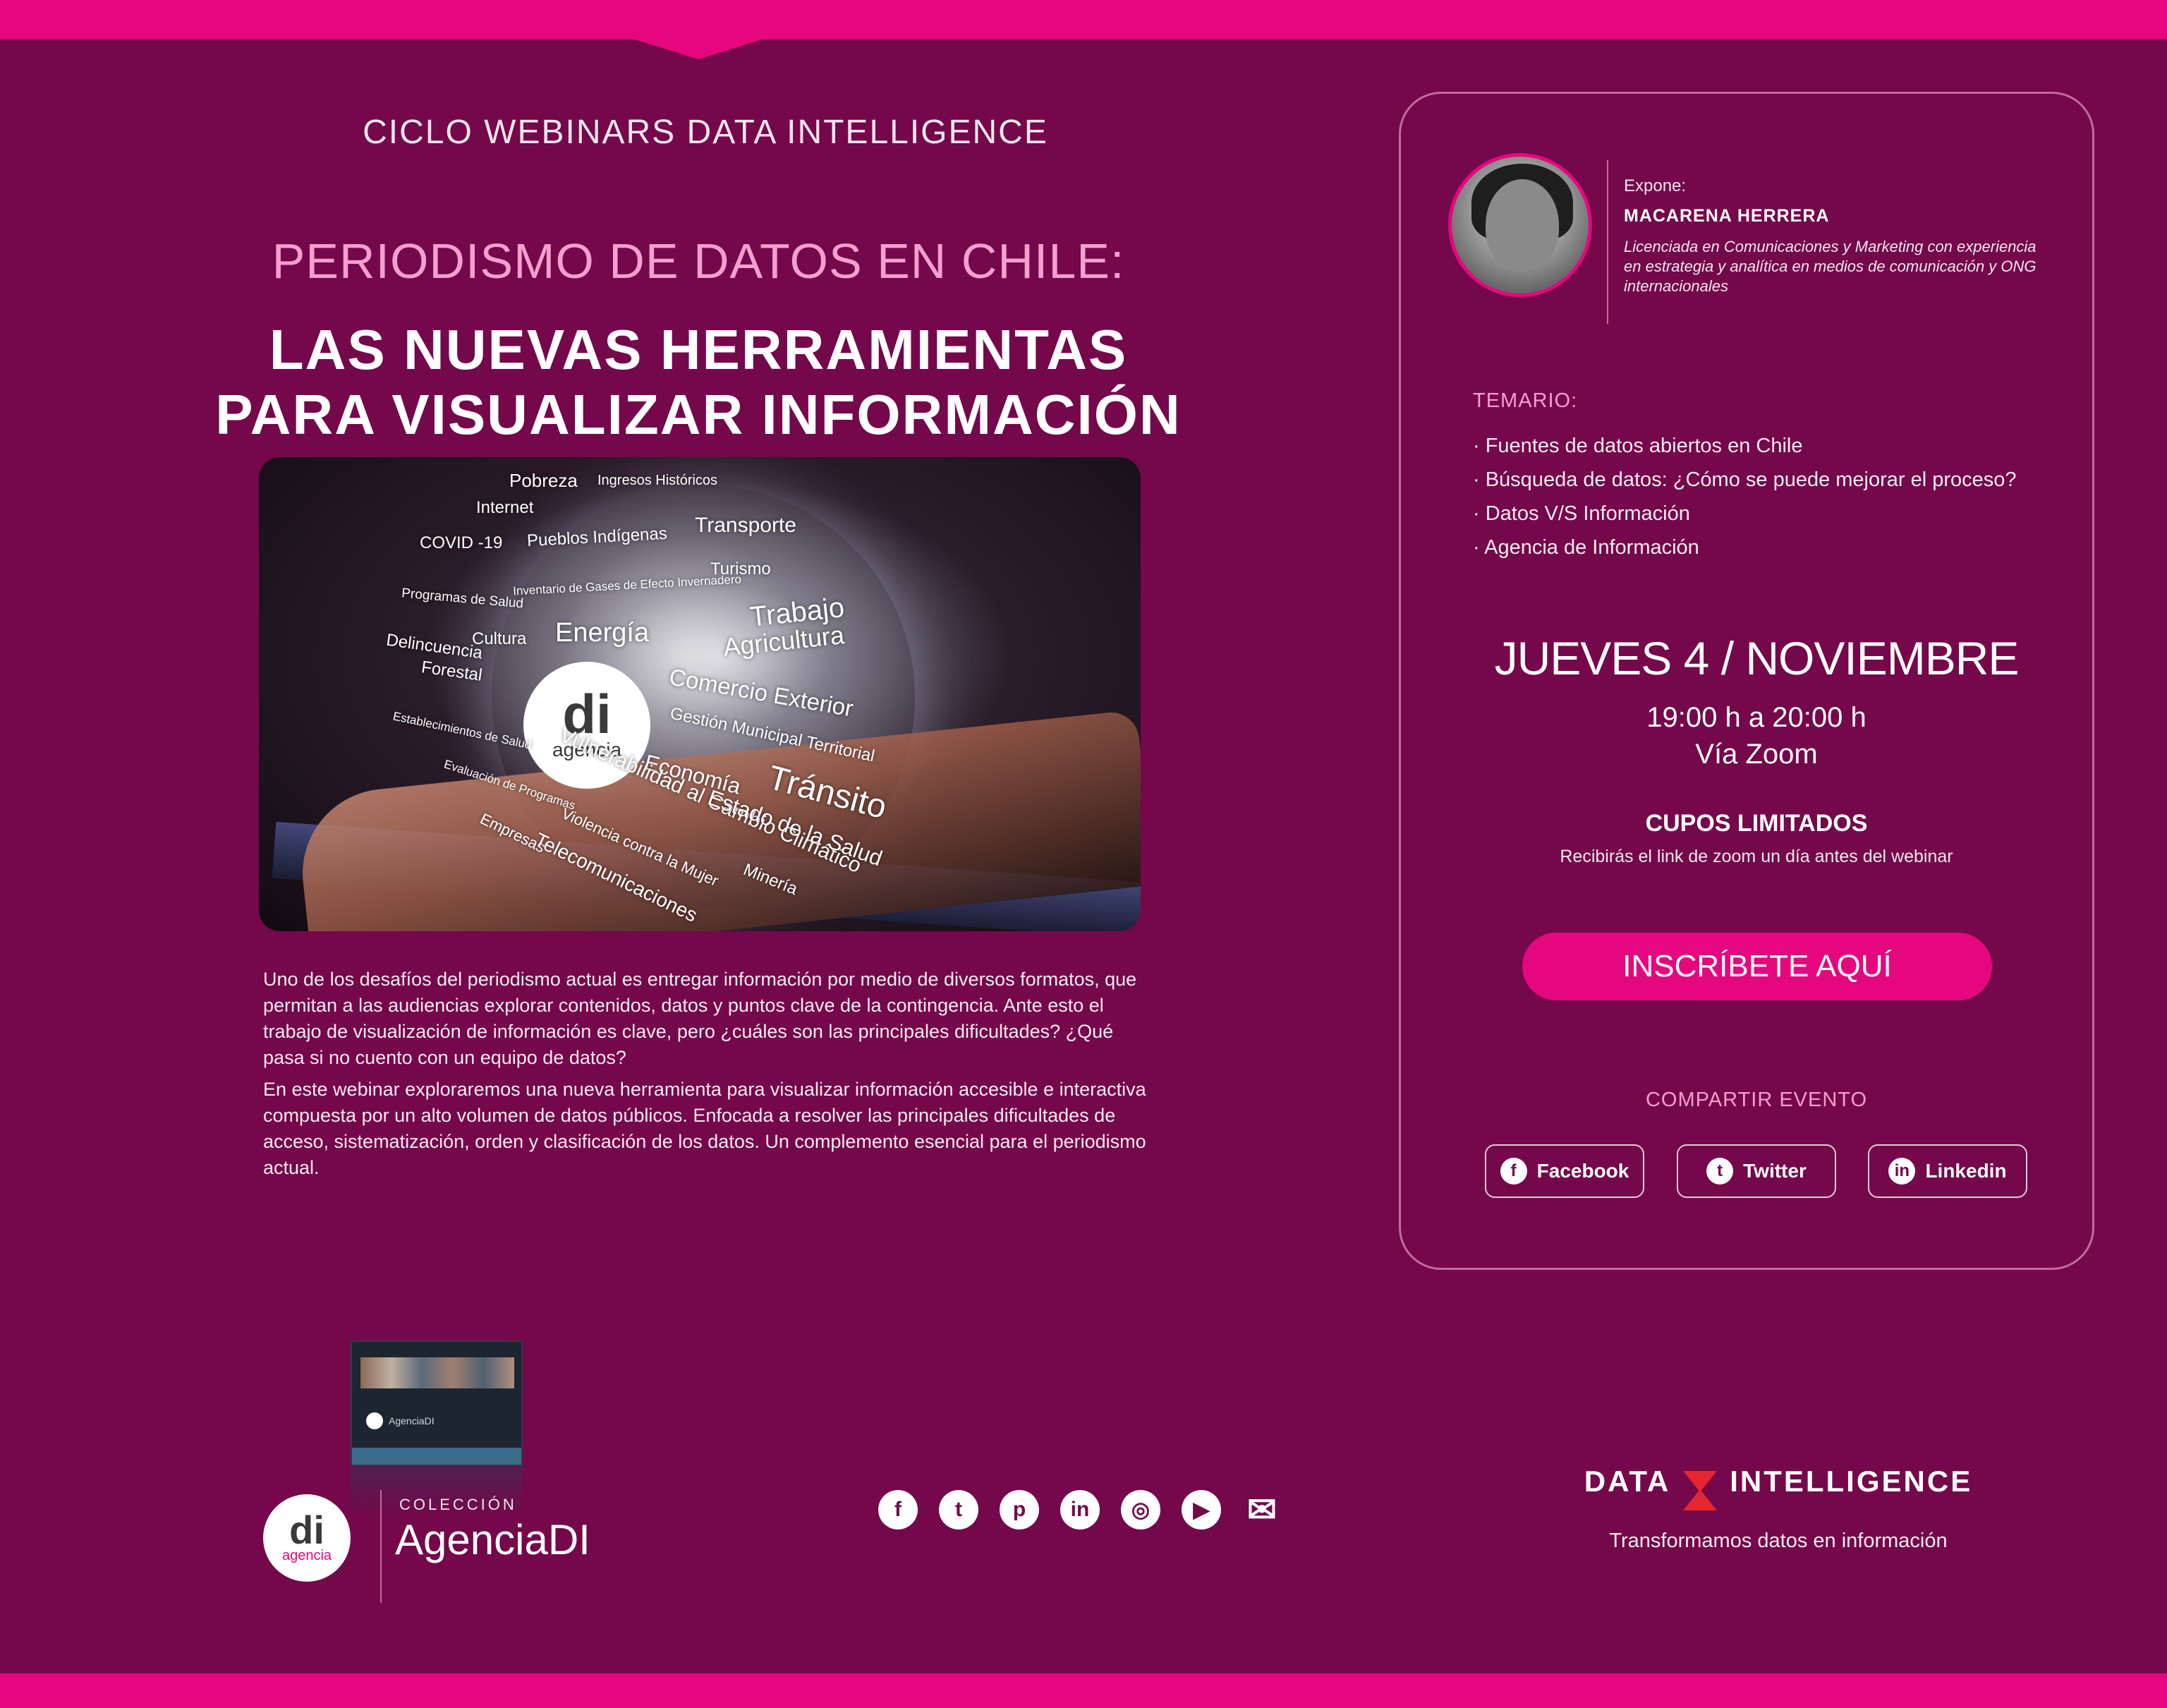 This screenshot has height=1708, width=2167. Describe the element at coordinates (375, 1420) in the screenshot. I see `promo-logo-dot` at that location.